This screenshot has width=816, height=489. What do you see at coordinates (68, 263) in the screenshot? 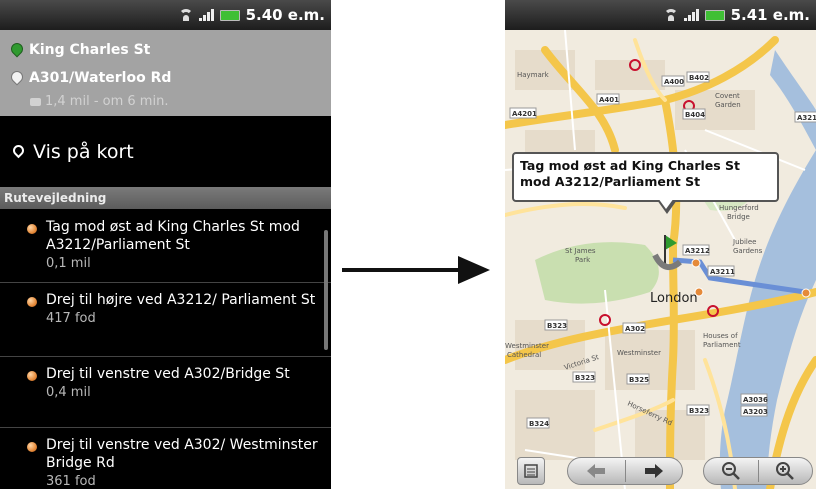
I see `step-distance: 0,1 mil` at bounding box center [68, 263].